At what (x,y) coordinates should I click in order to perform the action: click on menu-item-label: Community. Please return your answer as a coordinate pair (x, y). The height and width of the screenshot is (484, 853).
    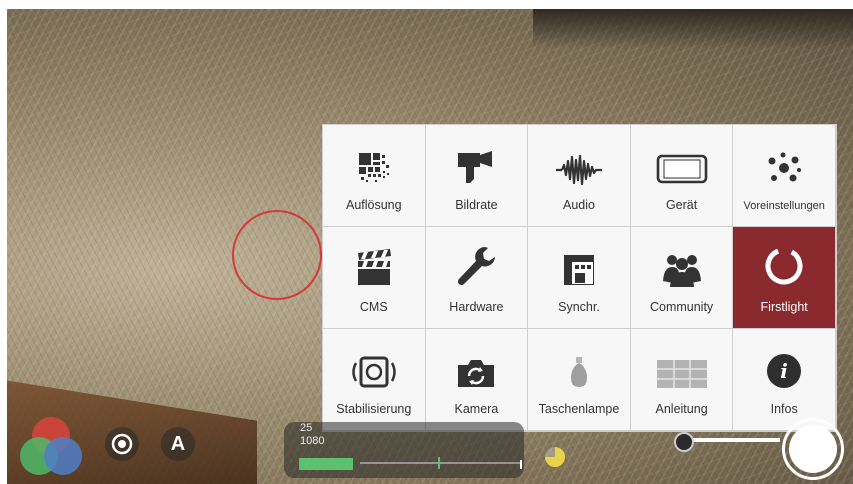
    Looking at the image, I should click on (681, 307).